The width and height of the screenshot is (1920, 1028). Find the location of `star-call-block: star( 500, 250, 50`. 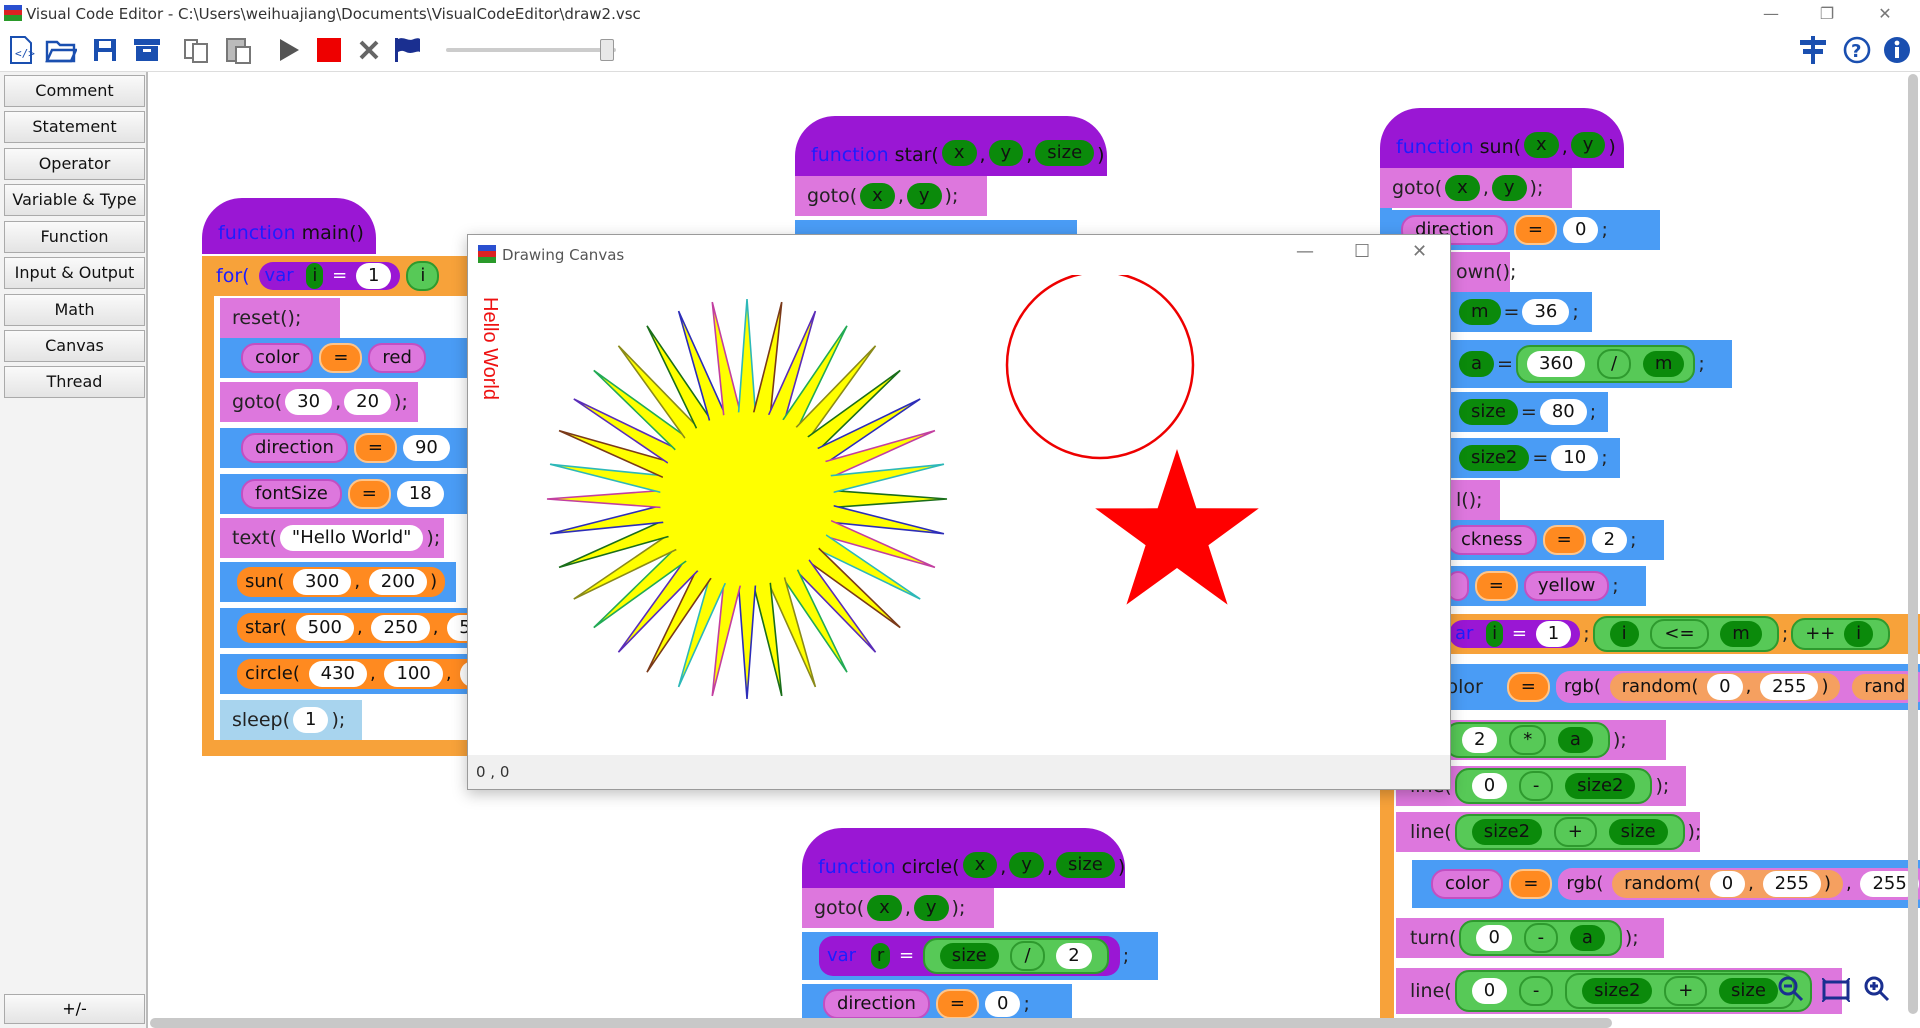

star-call-block: star( 500, 250, 50 is located at coordinates (363, 628).